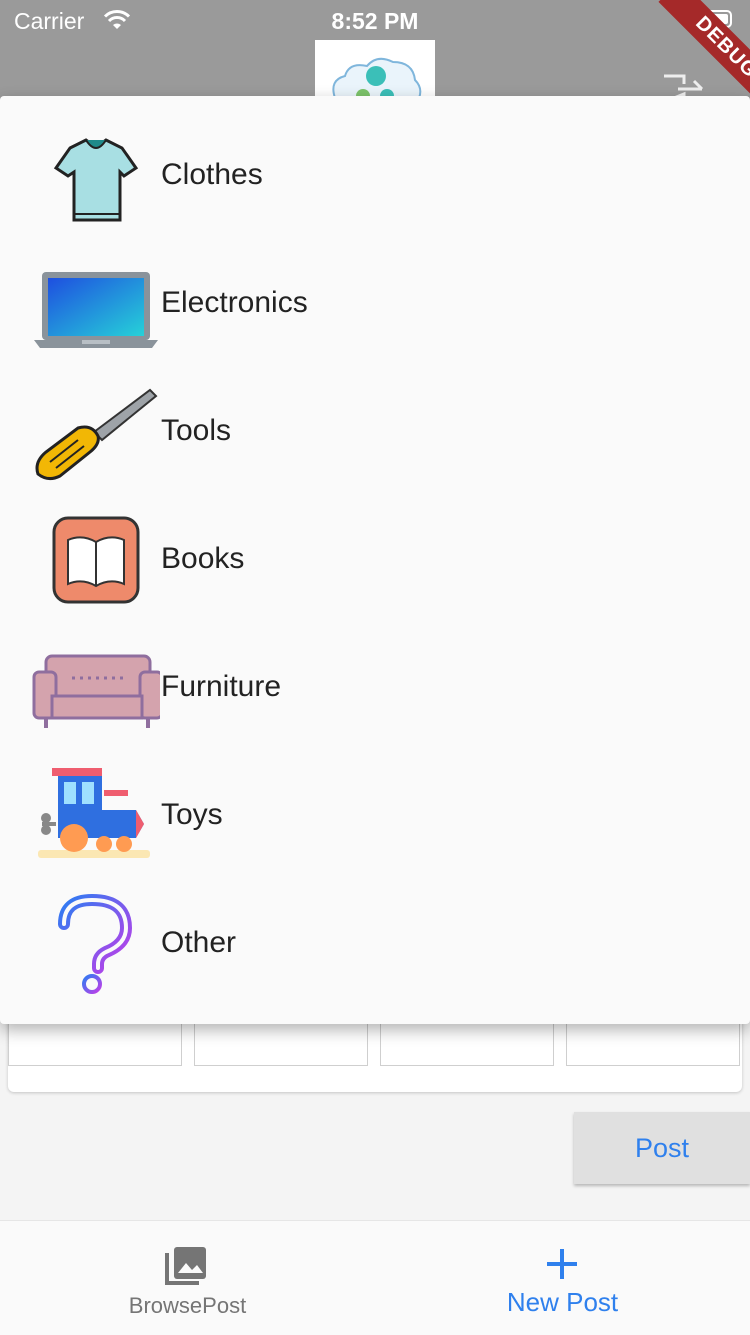  Describe the element at coordinates (375, 432) in the screenshot. I see `menu-item-tools: Tools` at that location.